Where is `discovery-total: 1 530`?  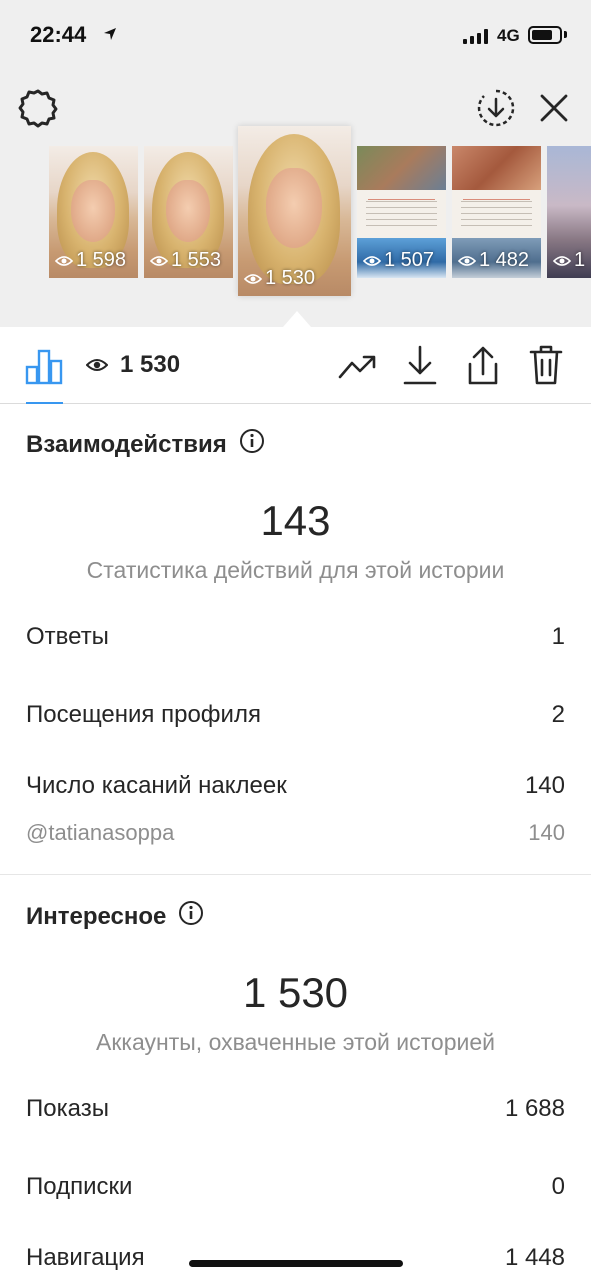
discovery-total: 1 530 is located at coordinates (295, 992).